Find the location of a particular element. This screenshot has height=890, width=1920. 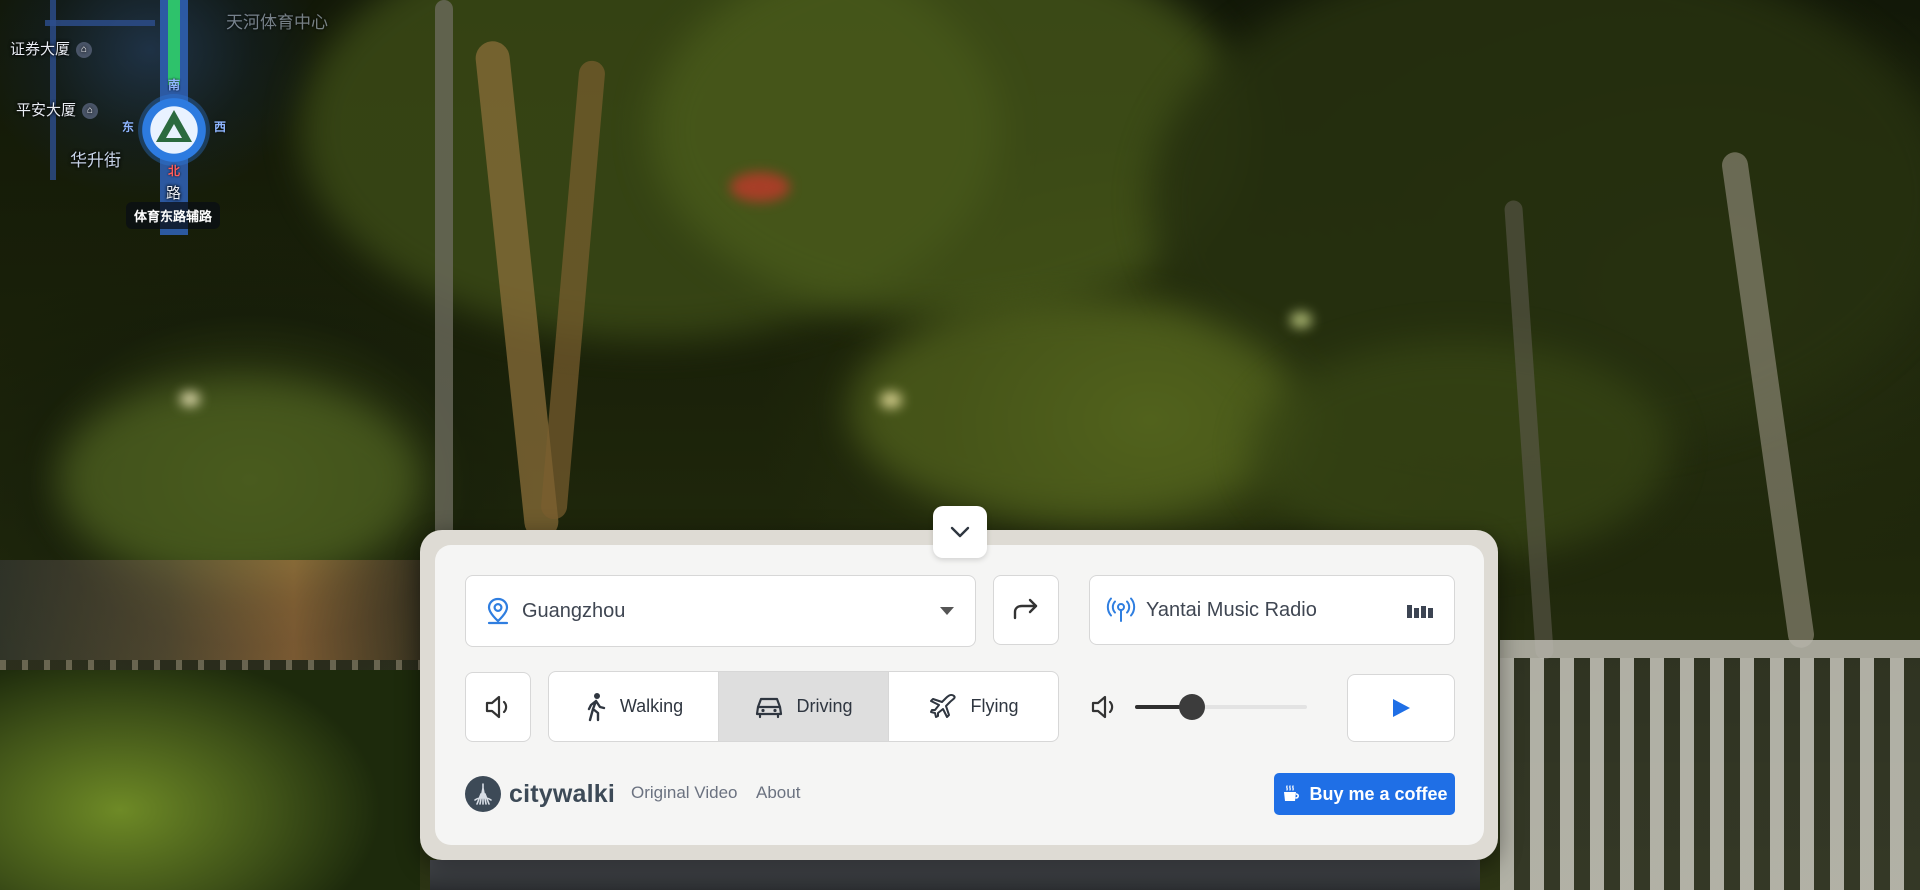

chevron-down-icon is located at coordinates (960, 532).